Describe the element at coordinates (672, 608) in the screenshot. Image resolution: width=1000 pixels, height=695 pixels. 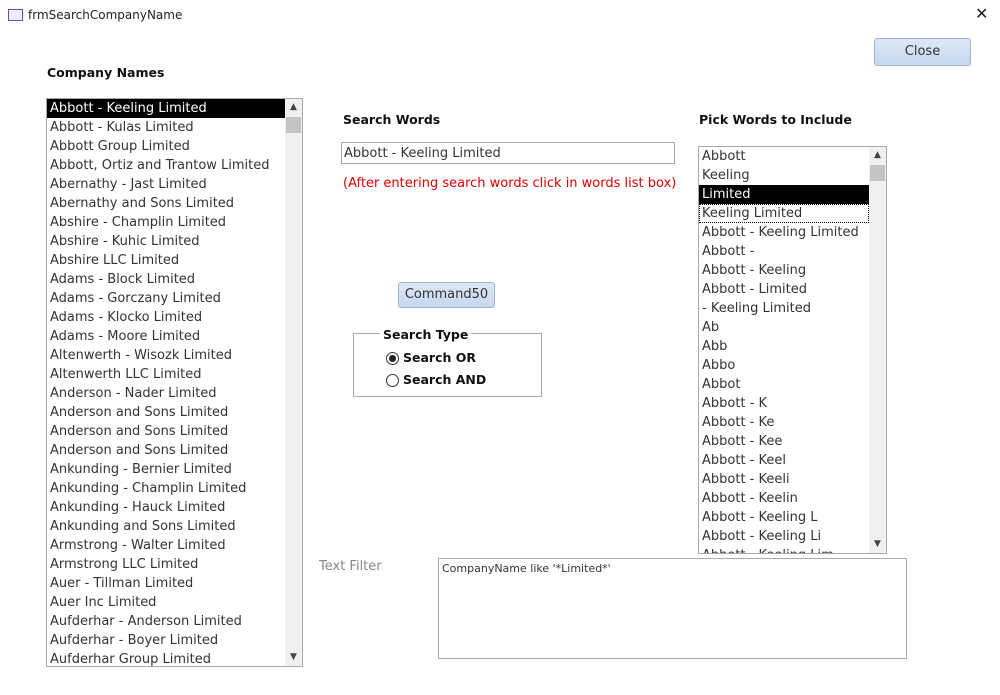
I see `text-filter-box: CompanyName like '*Limited*'` at that location.